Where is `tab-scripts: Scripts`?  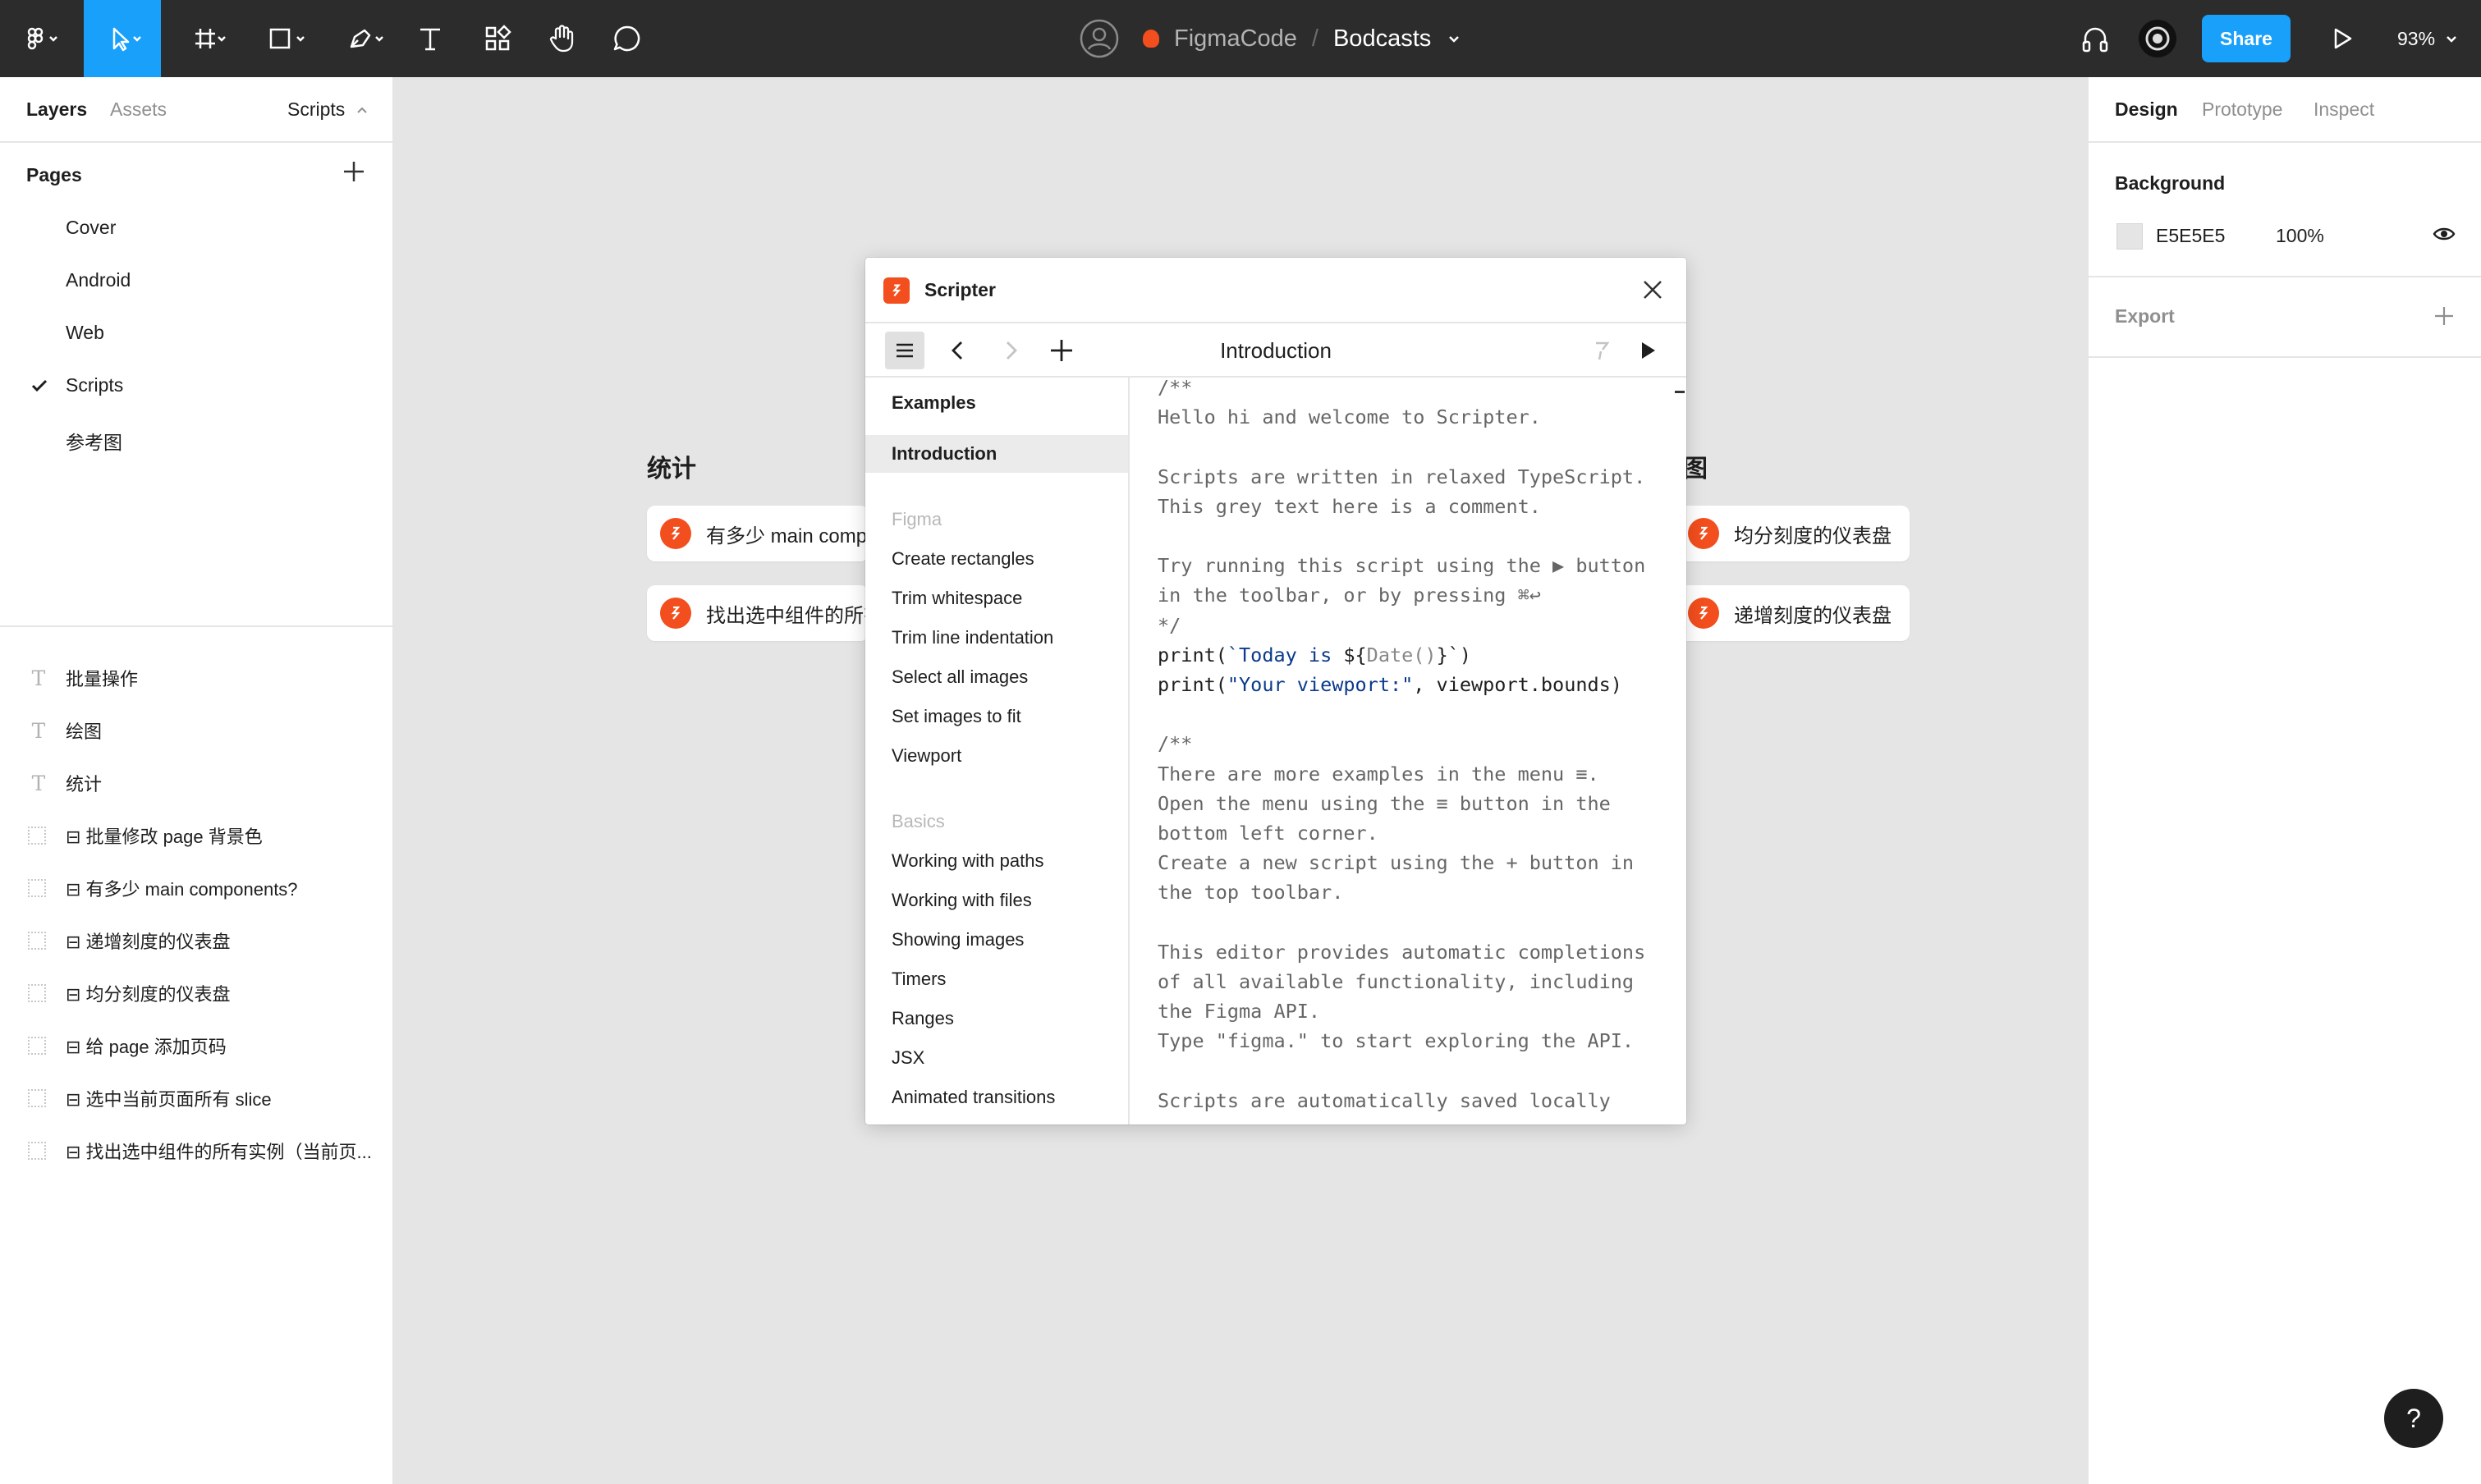 tab-scripts: Scripts is located at coordinates (328, 109).